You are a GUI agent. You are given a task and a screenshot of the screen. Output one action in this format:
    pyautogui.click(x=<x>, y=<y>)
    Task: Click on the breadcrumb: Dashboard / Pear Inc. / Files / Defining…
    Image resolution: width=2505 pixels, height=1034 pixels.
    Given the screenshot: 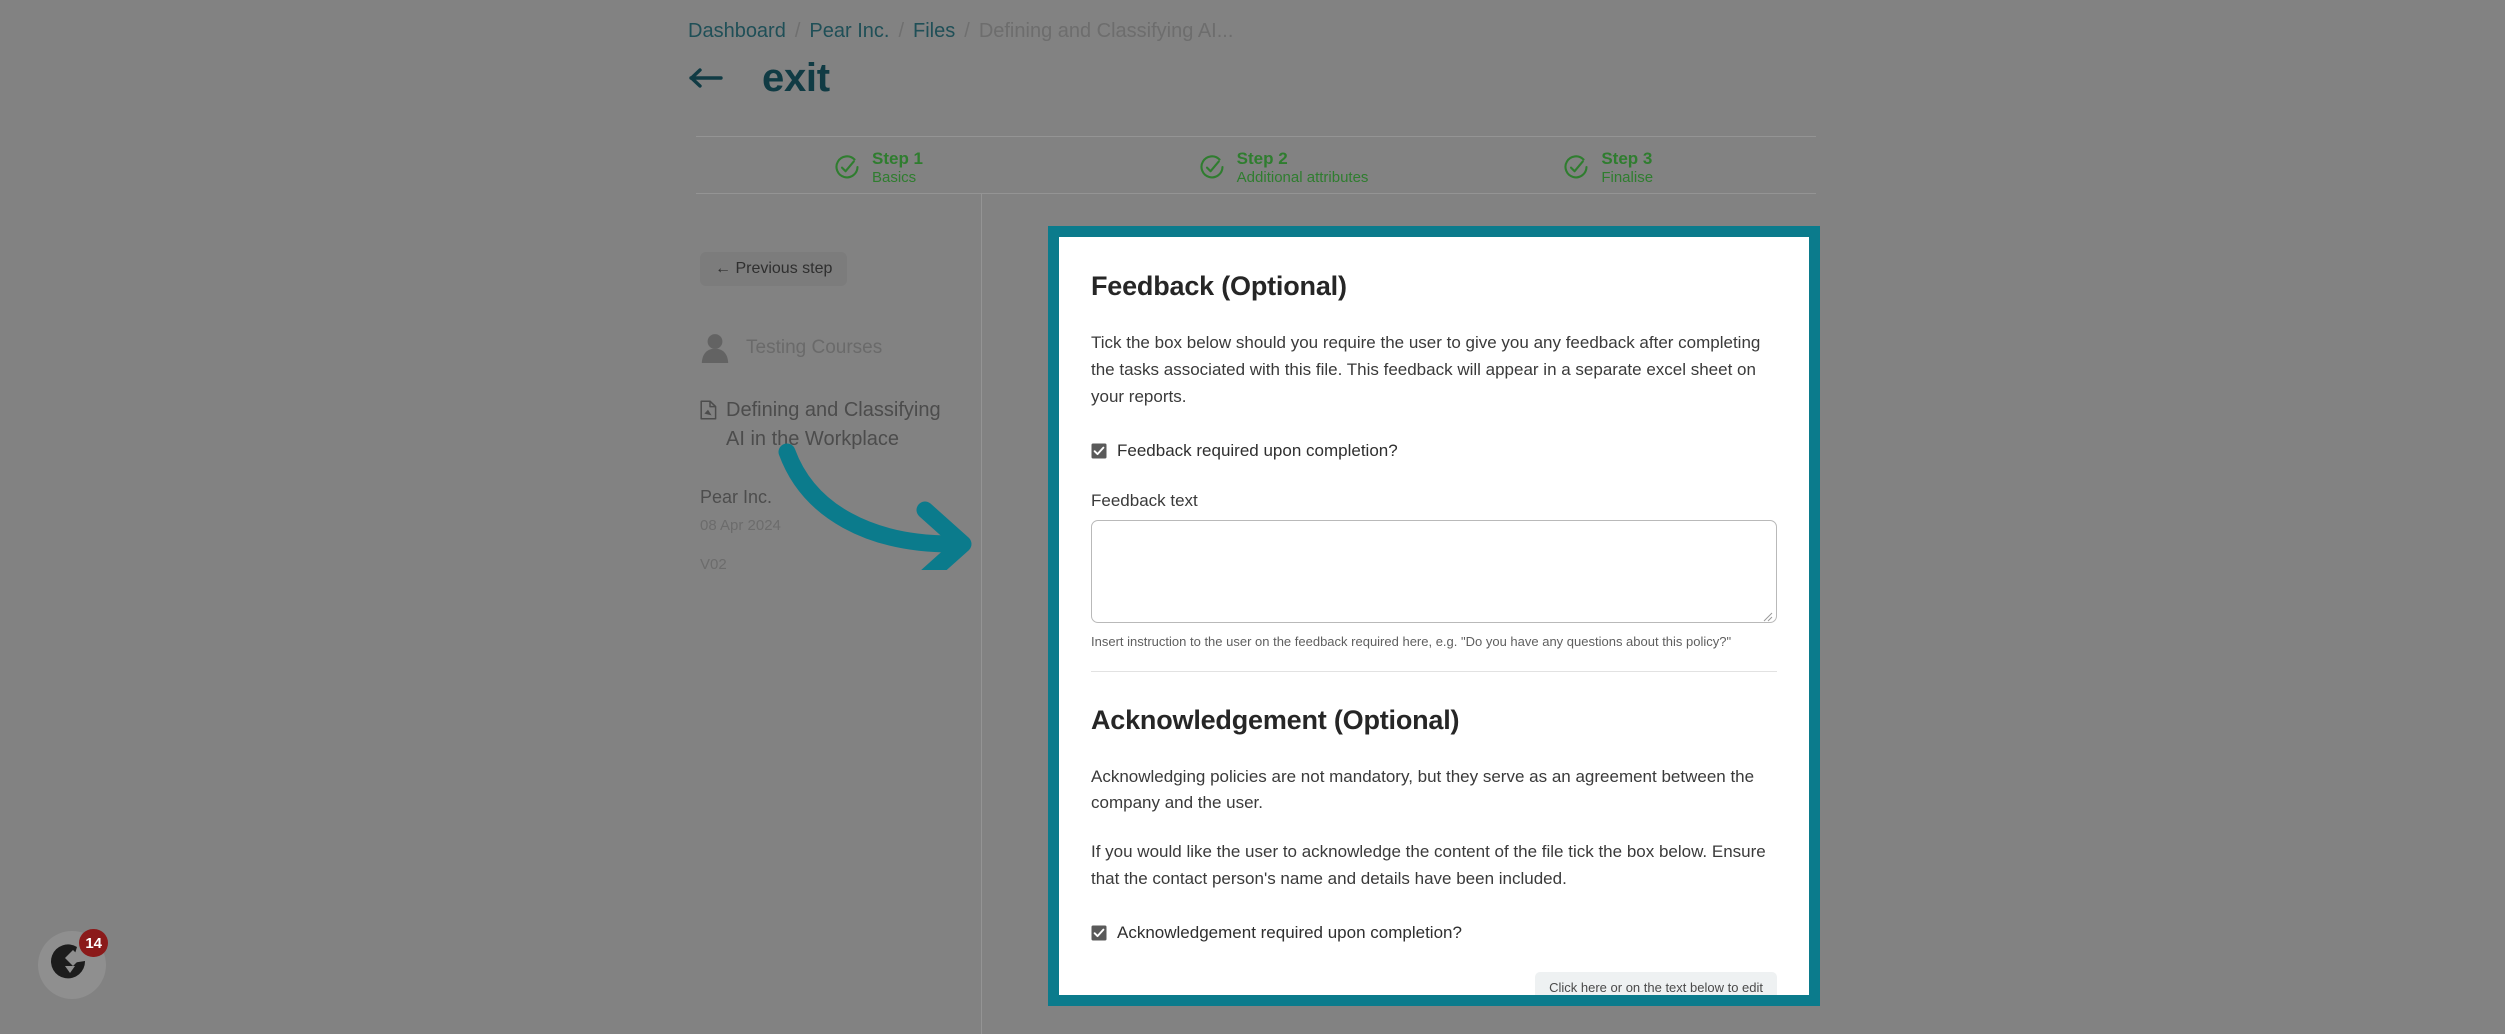 What is the action you would take?
    pyautogui.click(x=960, y=31)
    